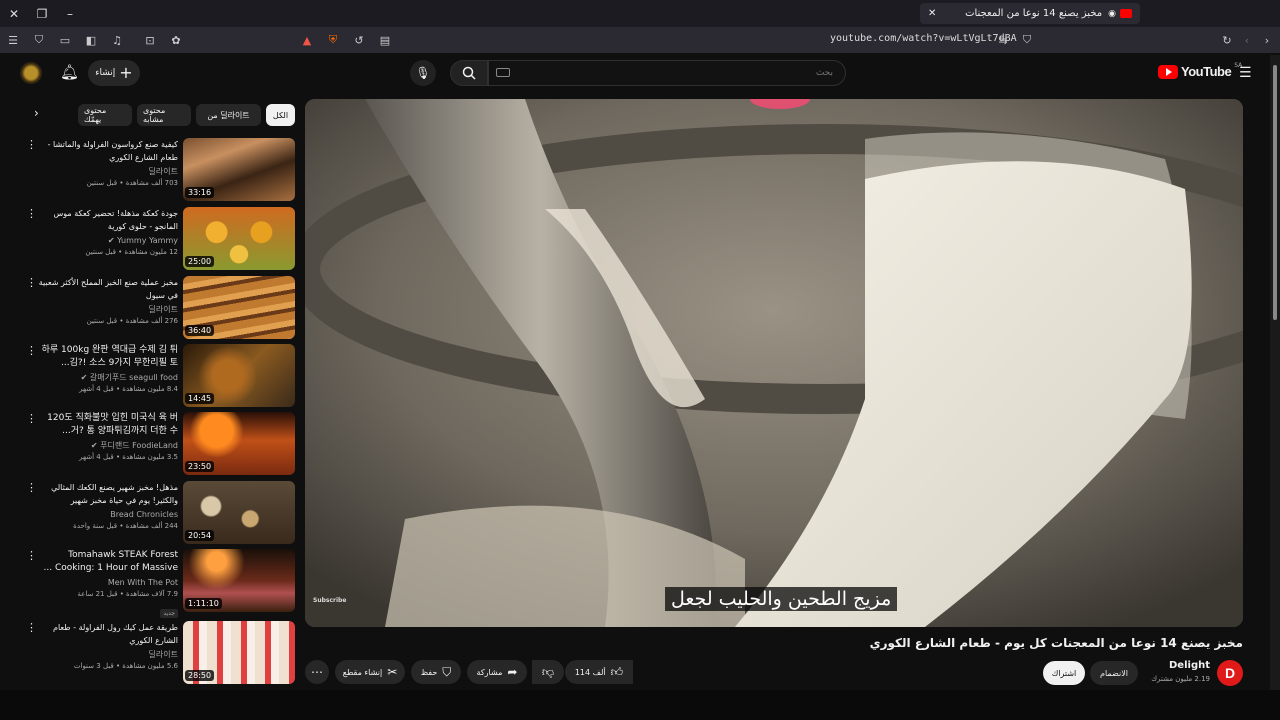 The width and height of the screenshot is (1280, 720). What do you see at coordinates (640, 705) in the screenshot?
I see `bottom-strip` at bounding box center [640, 705].